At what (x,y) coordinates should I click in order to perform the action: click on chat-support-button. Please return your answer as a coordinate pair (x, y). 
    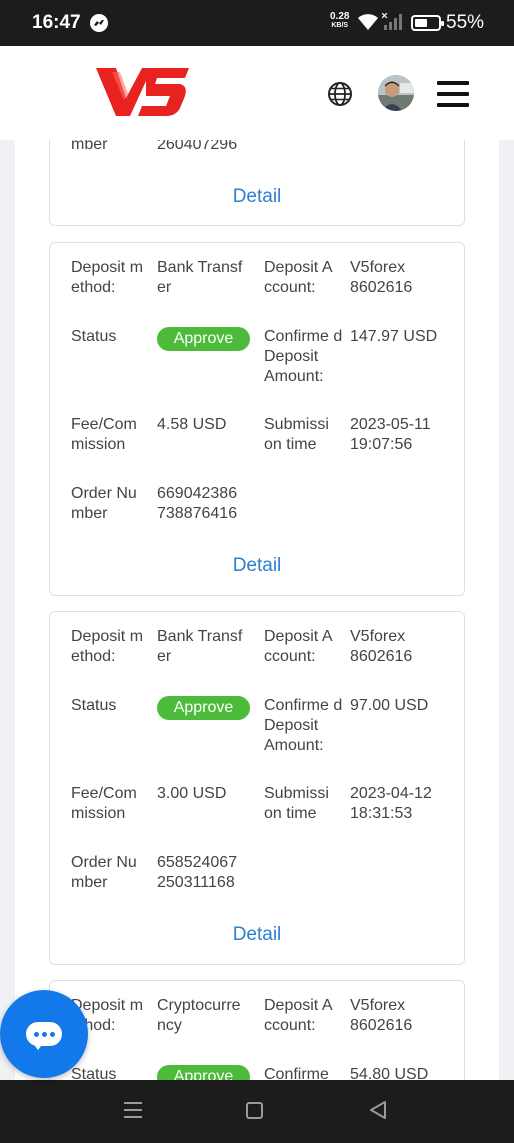
    Looking at the image, I should click on (44, 1034).